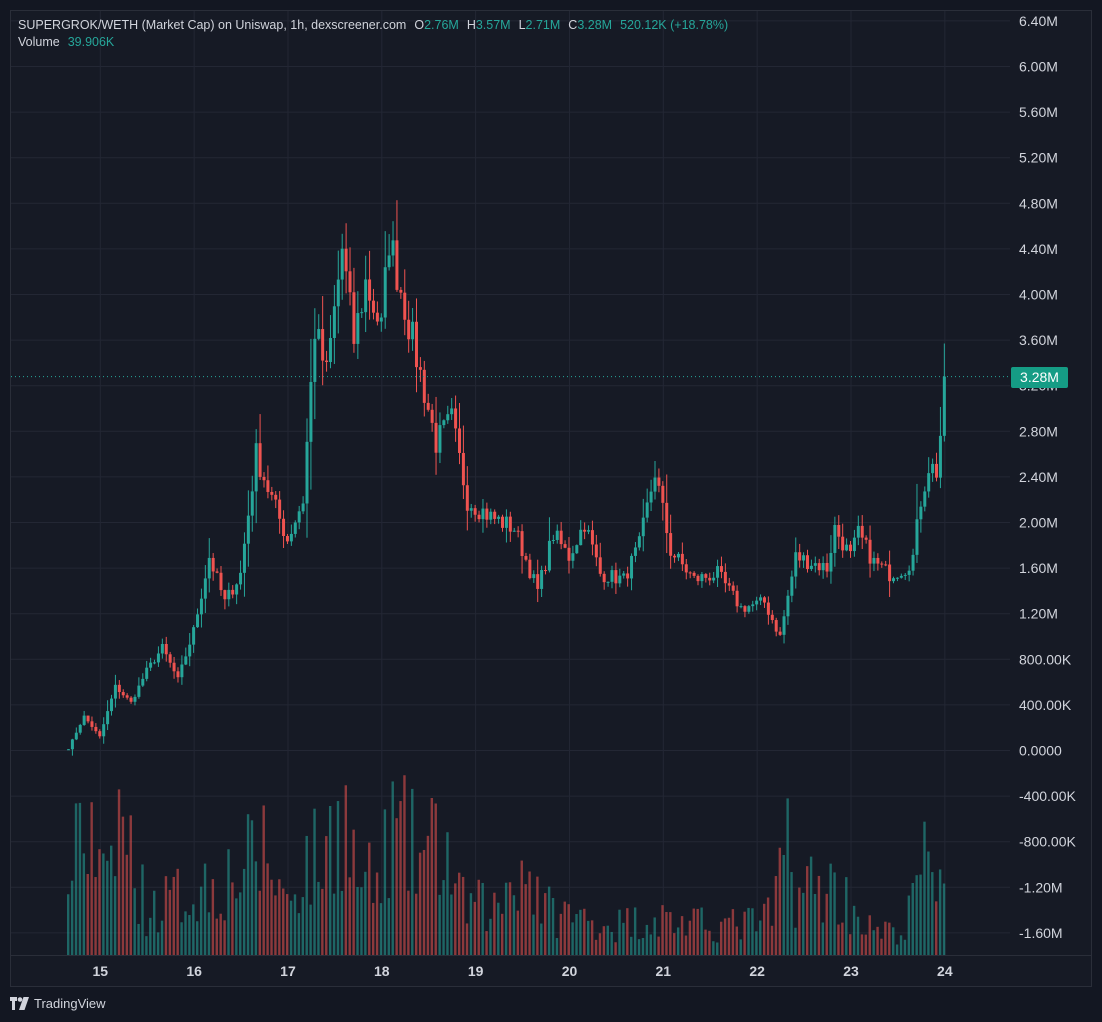 The width and height of the screenshot is (1102, 1022). Describe the element at coordinates (1045, 705) in the screenshot. I see `y-tick-label: 400.00K` at that location.